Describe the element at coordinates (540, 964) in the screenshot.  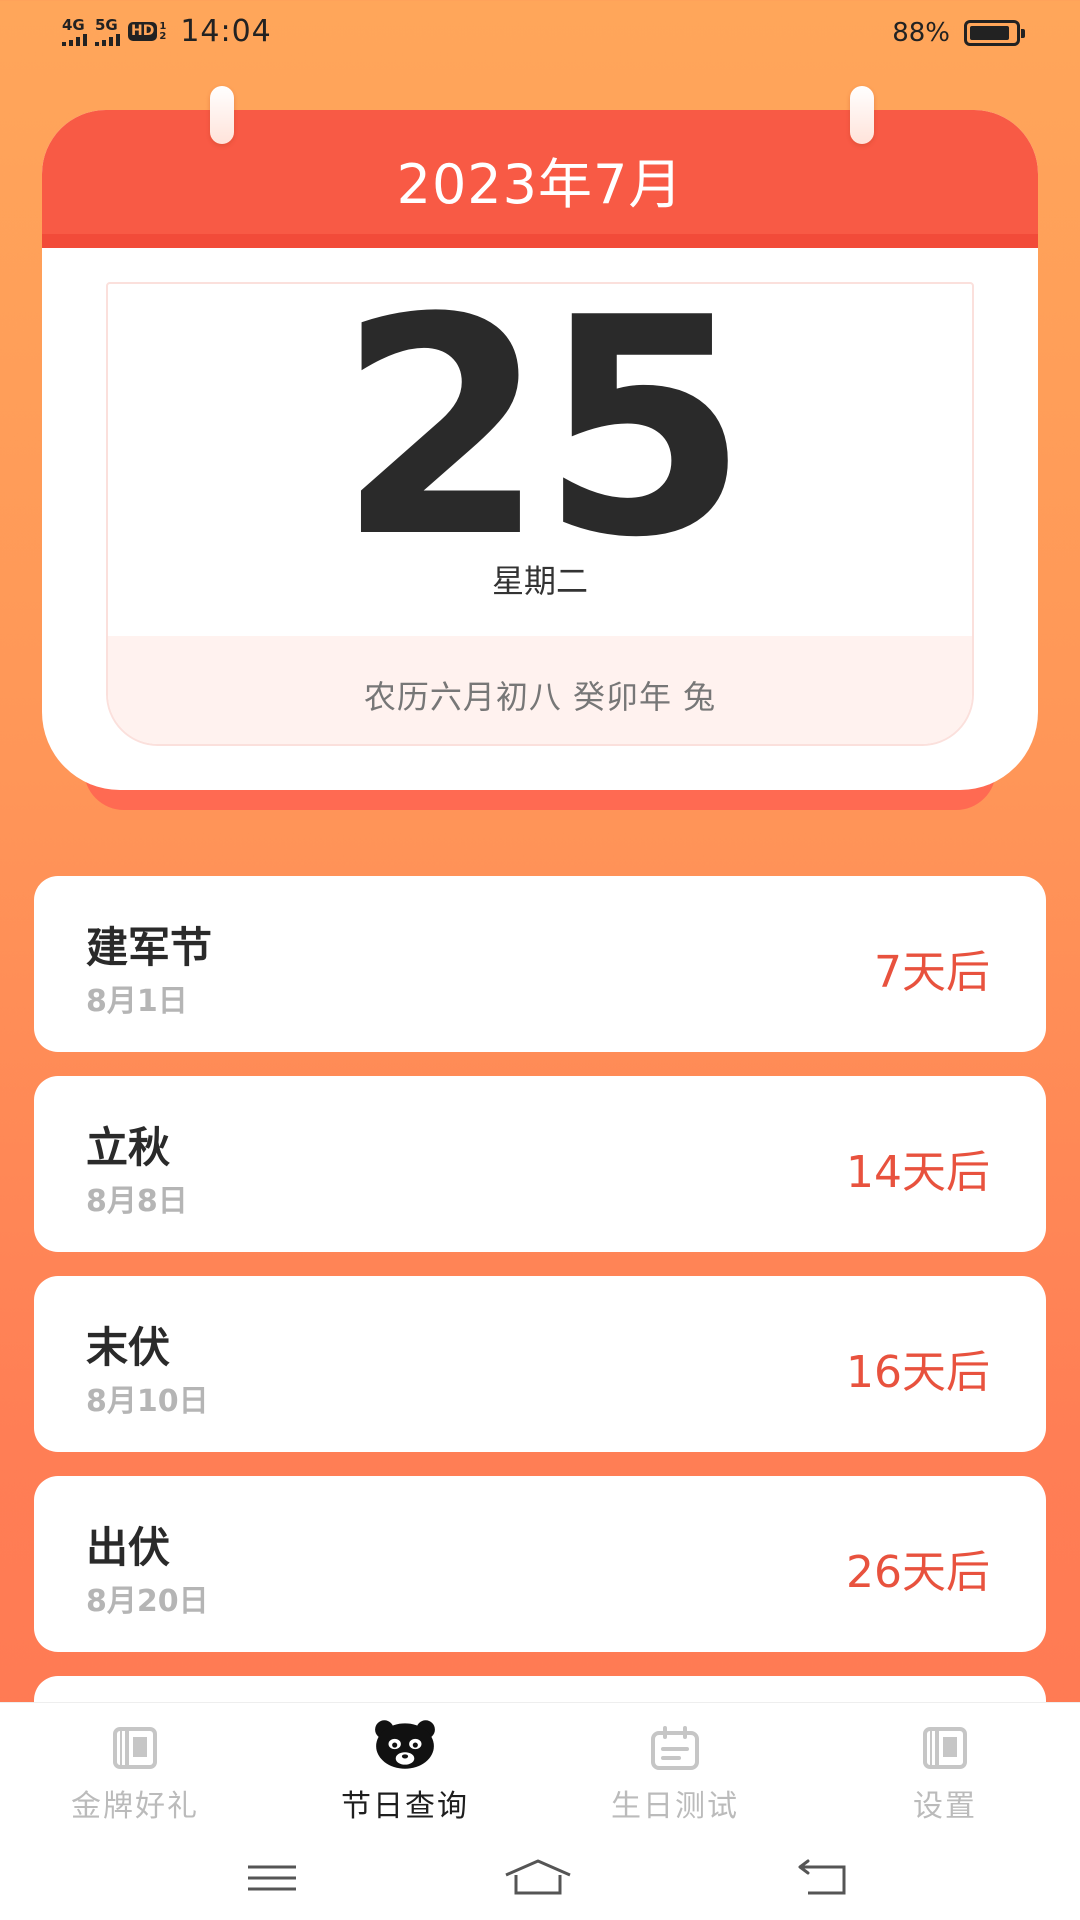
I see `holiday-item-jianjunjie: 建军节 8月1日 7天后` at that location.